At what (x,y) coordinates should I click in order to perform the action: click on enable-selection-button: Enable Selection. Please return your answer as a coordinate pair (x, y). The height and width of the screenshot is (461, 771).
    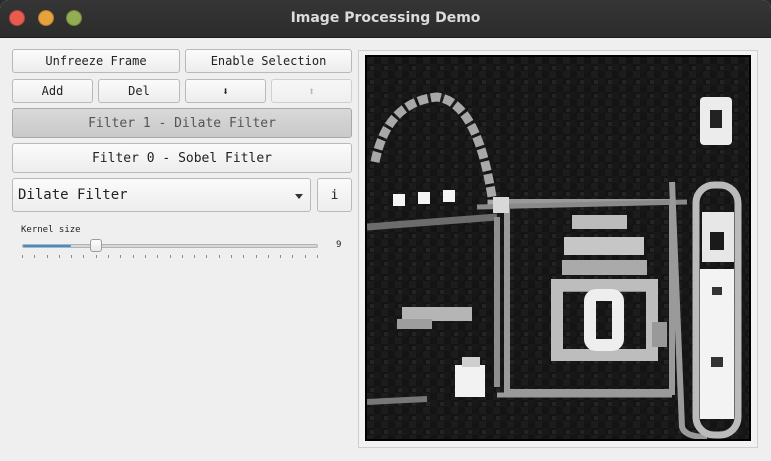
    Looking at the image, I should click on (268, 61).